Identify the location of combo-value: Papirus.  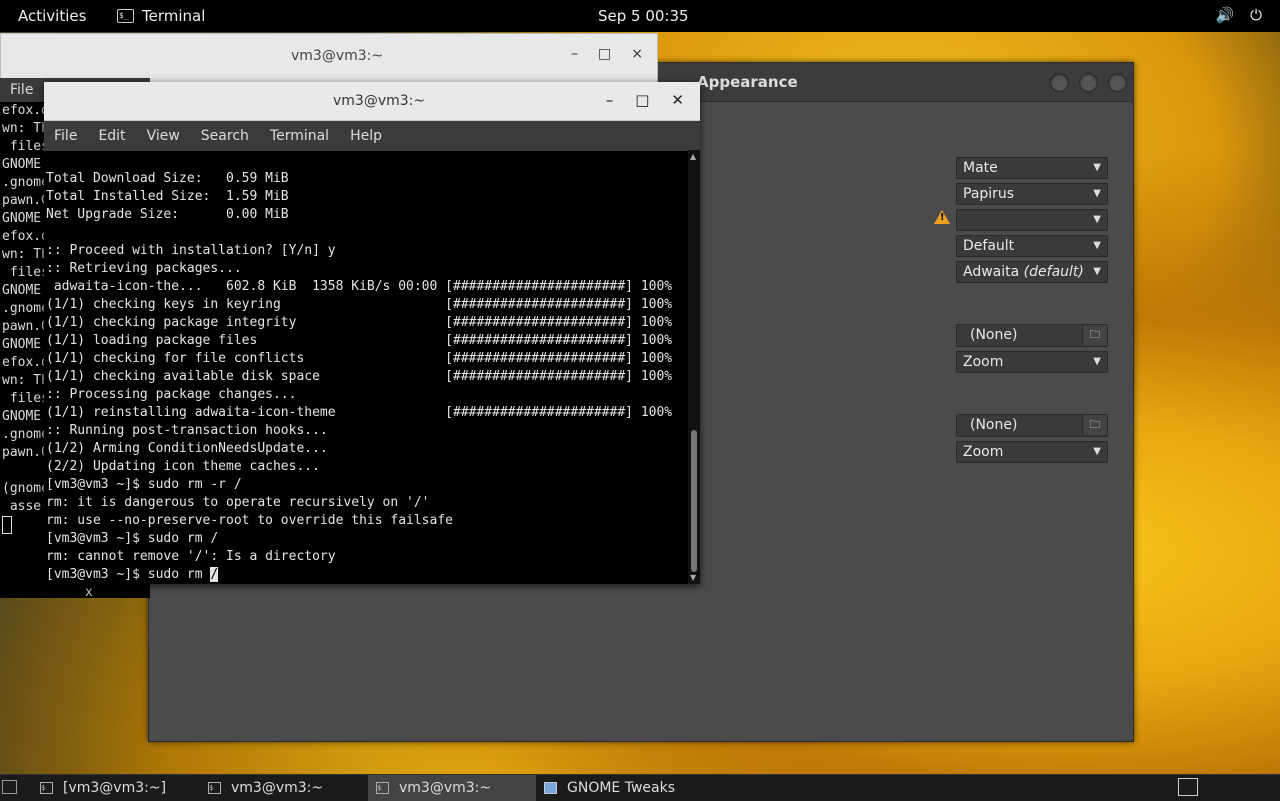
(989, 194).